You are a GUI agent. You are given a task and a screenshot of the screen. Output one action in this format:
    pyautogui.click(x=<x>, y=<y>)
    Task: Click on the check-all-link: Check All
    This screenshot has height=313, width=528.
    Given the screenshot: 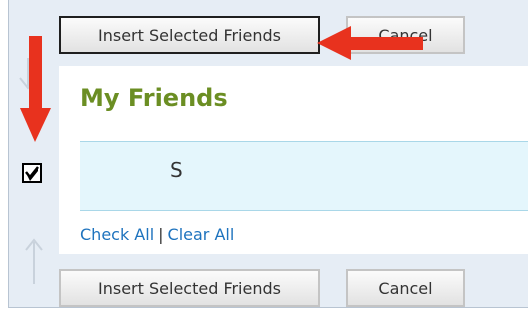 What is the action you would take?
    pyautogui.click(x=117, y=234)
    